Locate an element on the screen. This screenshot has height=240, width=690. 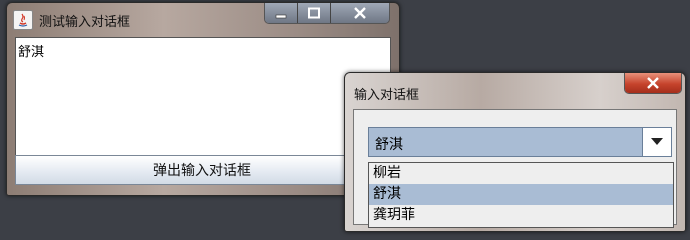
dialog-title: 输入对话框 is located at coordinates (387, 95).